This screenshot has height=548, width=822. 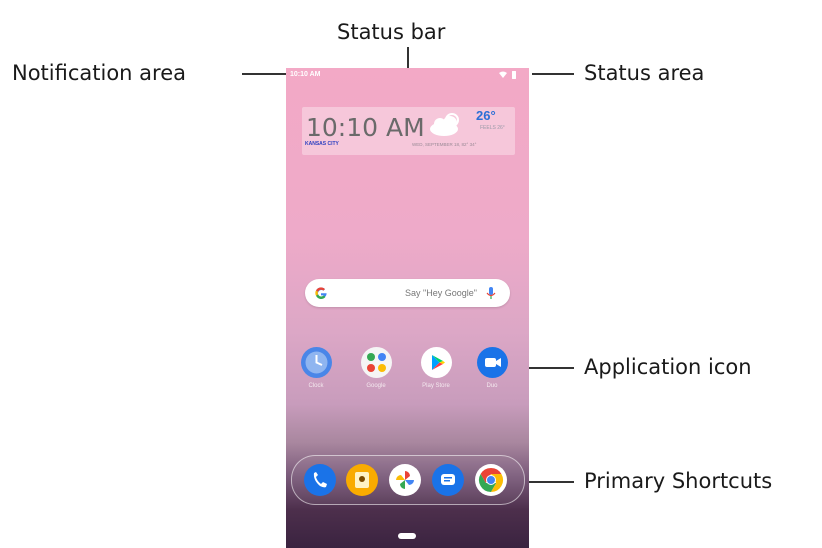 What do you see at coordinates (264, 74) in the screenshot?
I see `notification-area-leader` at bounding box center [264, 74].